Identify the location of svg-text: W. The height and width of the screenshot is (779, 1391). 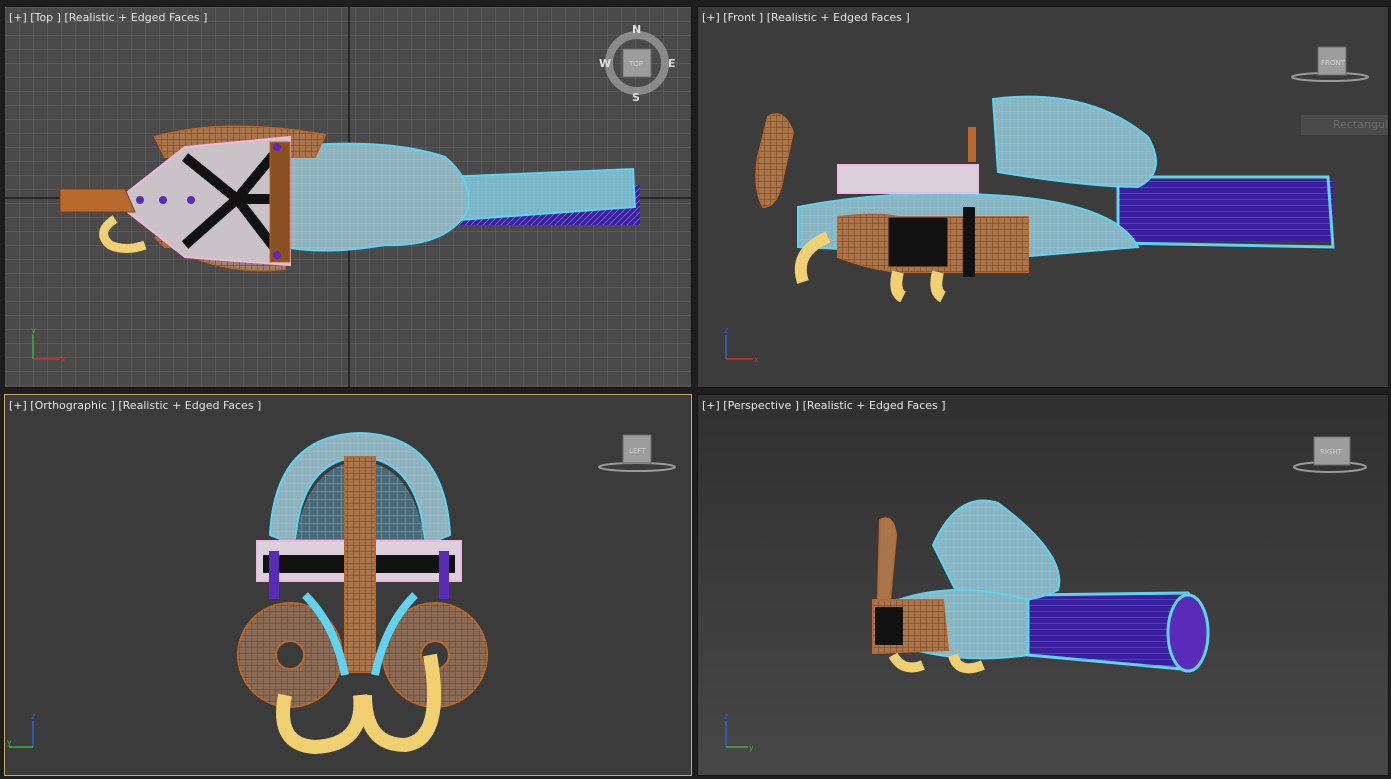
(605, 63).